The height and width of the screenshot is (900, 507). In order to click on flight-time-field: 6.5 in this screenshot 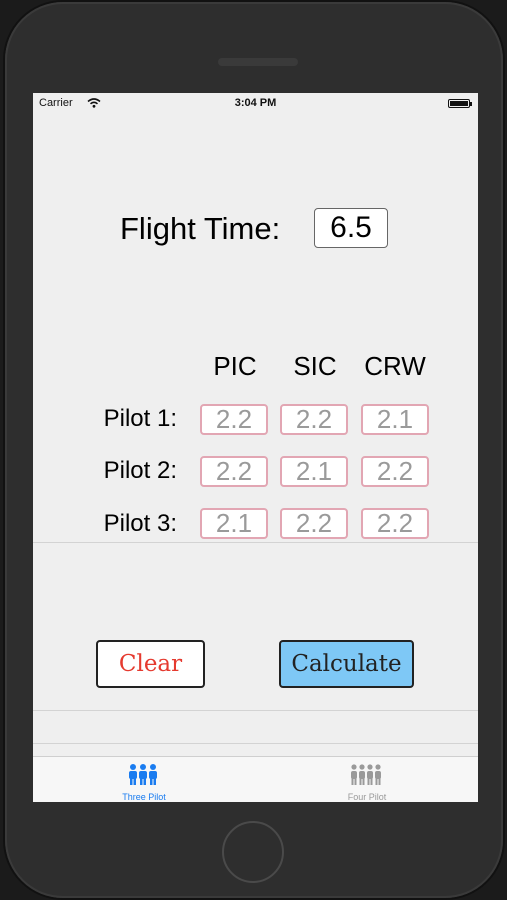, I will do `click(351, 228)`.